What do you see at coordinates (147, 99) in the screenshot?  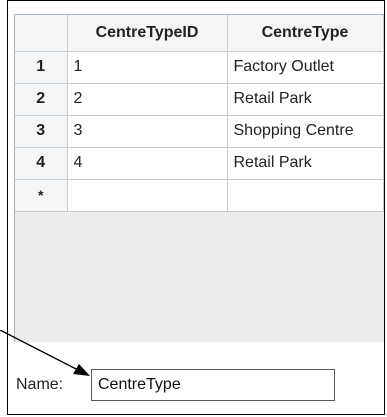 I see `cell-centretypeid: 2` at bounding box center [147, 99].